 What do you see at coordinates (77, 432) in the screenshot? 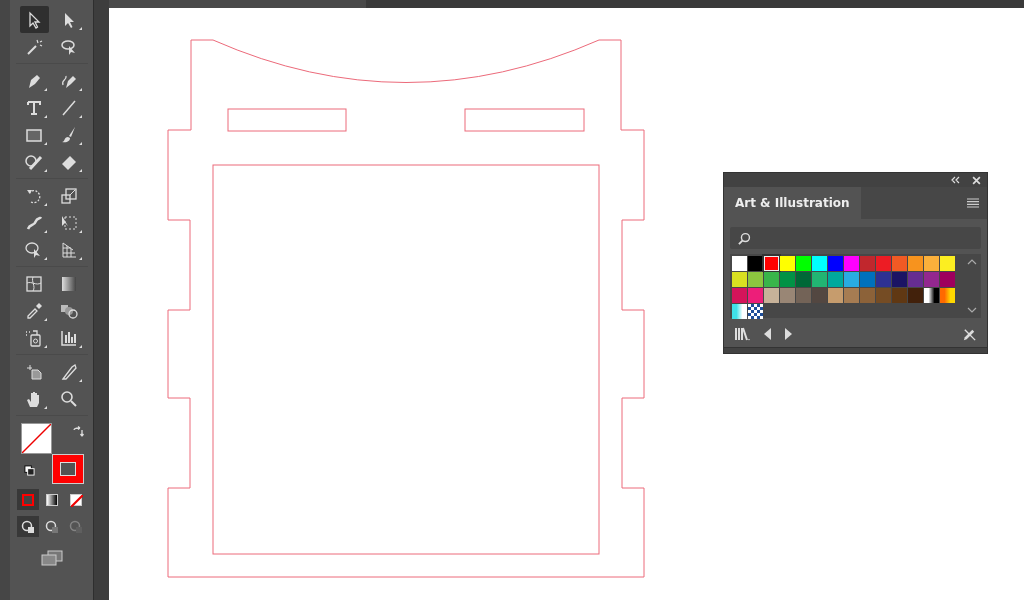
I see `swap-arrow-icon` at bounding box center [77, 432].